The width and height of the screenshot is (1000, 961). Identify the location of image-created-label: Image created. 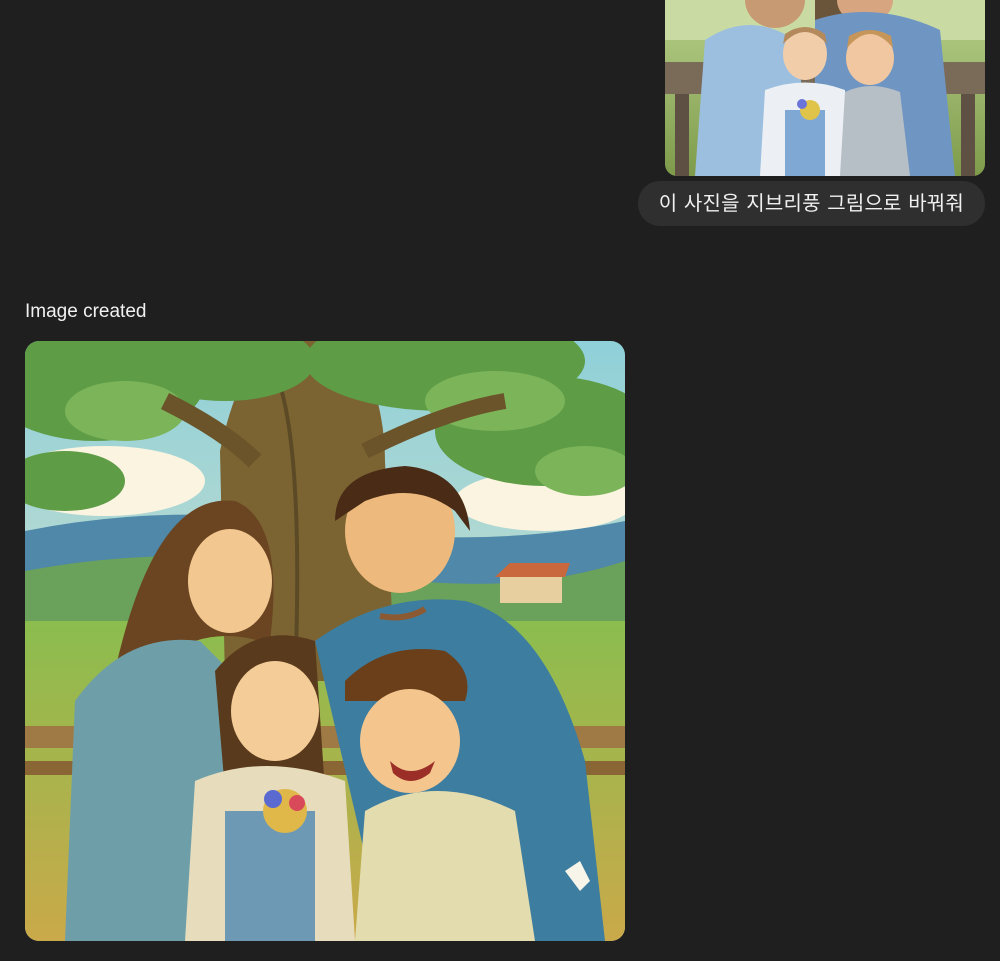
(86, 311).